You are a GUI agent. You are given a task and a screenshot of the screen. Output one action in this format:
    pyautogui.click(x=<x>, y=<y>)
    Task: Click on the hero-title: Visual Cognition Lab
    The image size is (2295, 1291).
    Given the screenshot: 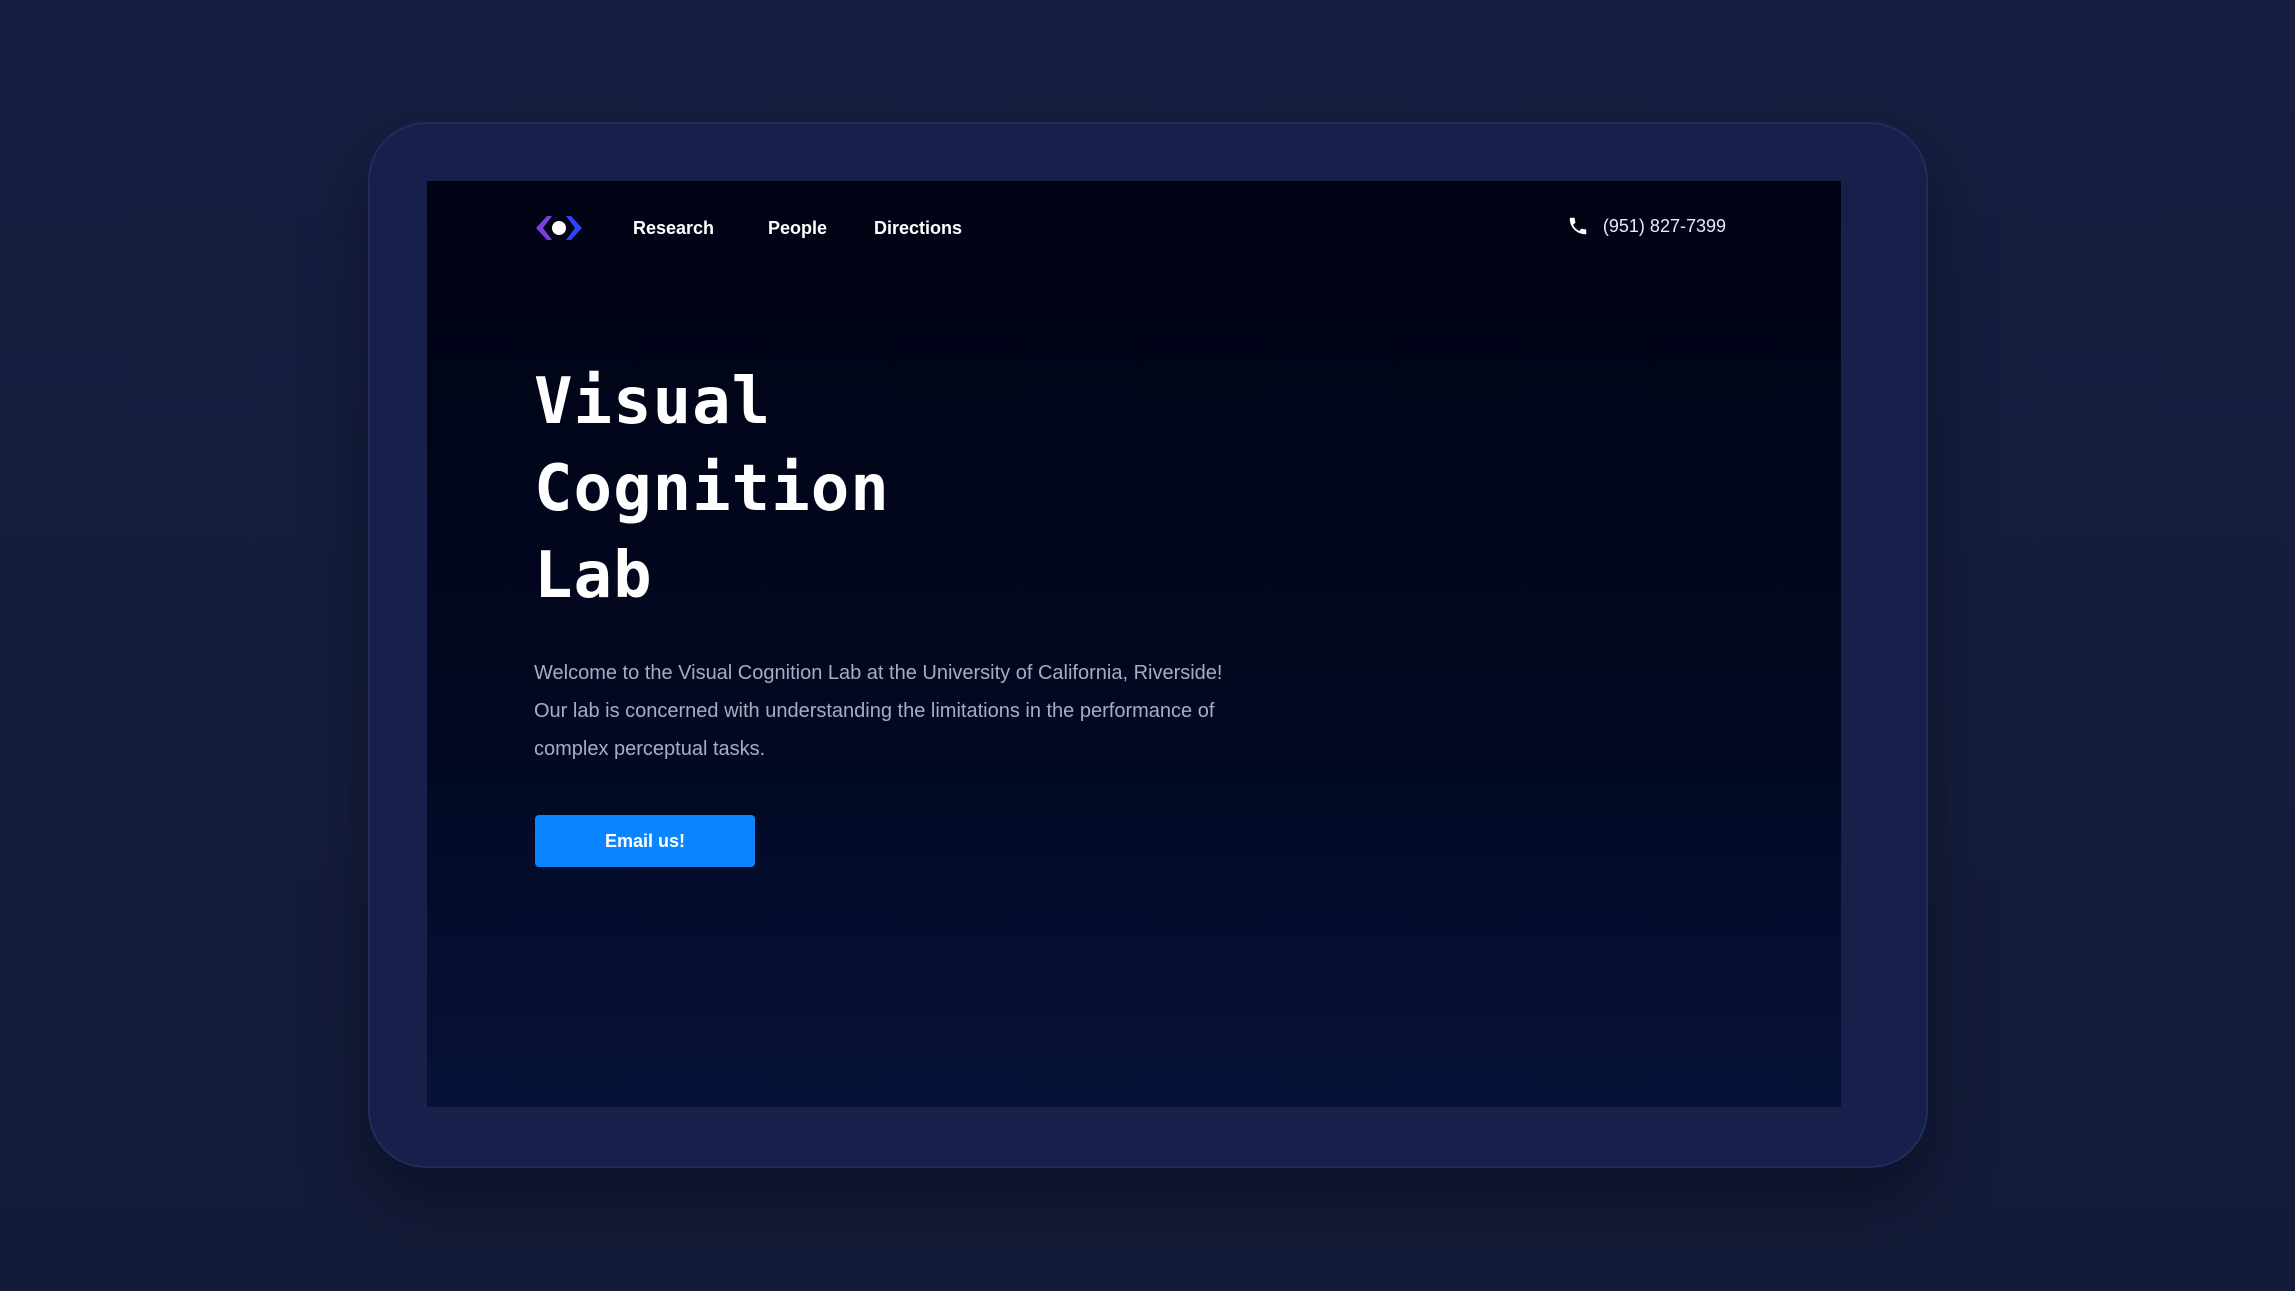 What is the action you would take?
    pyautogui.click(x=712, y=489)
    